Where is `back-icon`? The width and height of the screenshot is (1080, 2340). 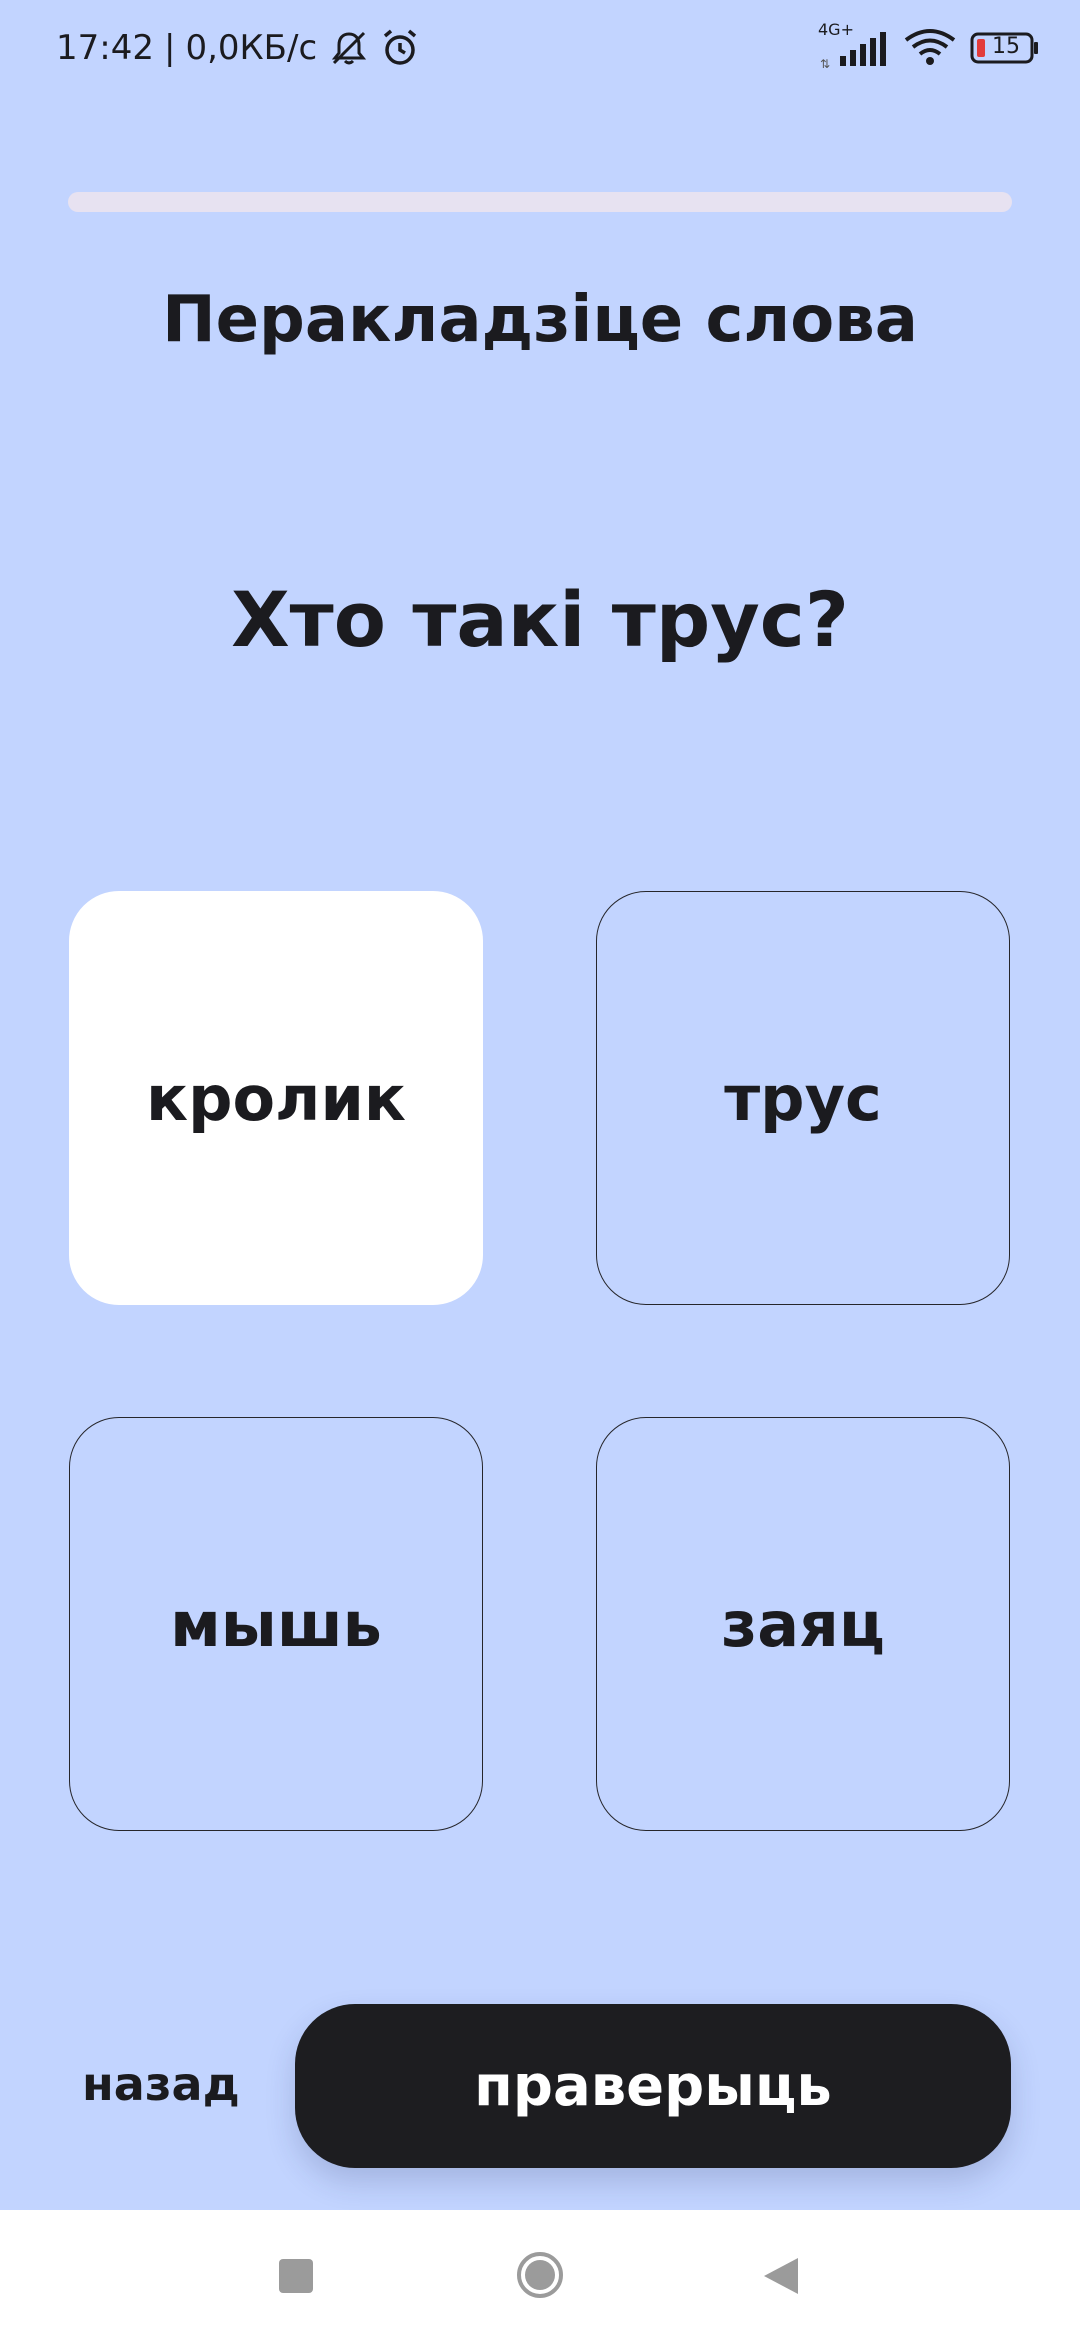 back-icon is located at coordinates (781, 2276).